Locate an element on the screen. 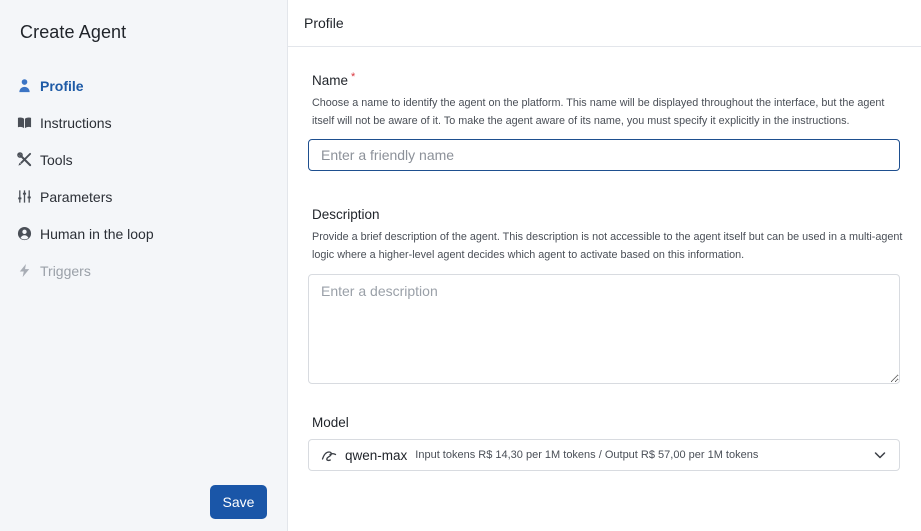 The image size is (921, 531). tools-icon is located at coordinates (24, 160).